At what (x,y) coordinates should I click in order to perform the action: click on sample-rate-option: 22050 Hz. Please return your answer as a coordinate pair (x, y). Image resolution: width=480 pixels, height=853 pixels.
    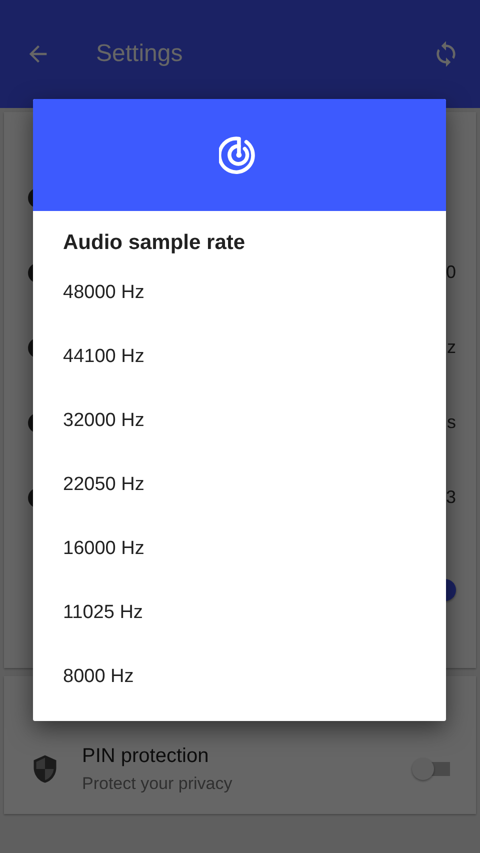
    Looking at the image, I should click on (239, 485).